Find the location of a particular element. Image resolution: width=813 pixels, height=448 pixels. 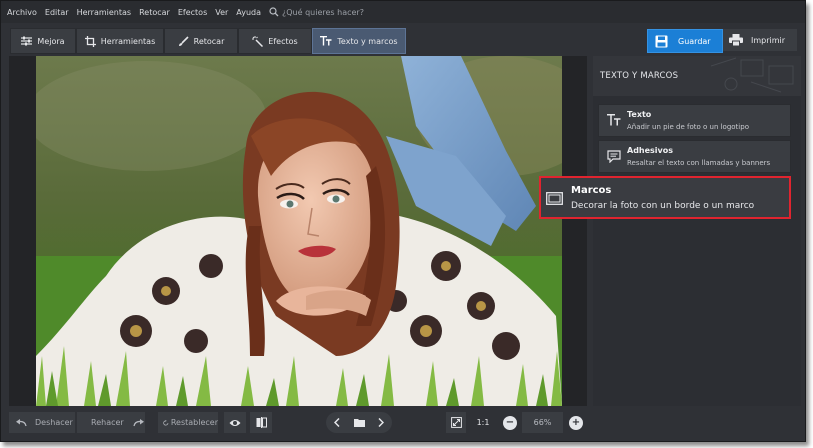

zoom-in-button: + is located at coordinates (576, 423).